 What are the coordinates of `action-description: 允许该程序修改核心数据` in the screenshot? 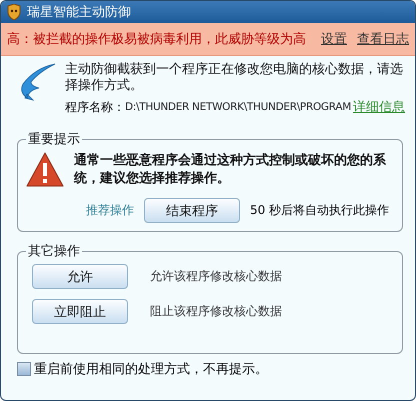 It's located at (216, 276).